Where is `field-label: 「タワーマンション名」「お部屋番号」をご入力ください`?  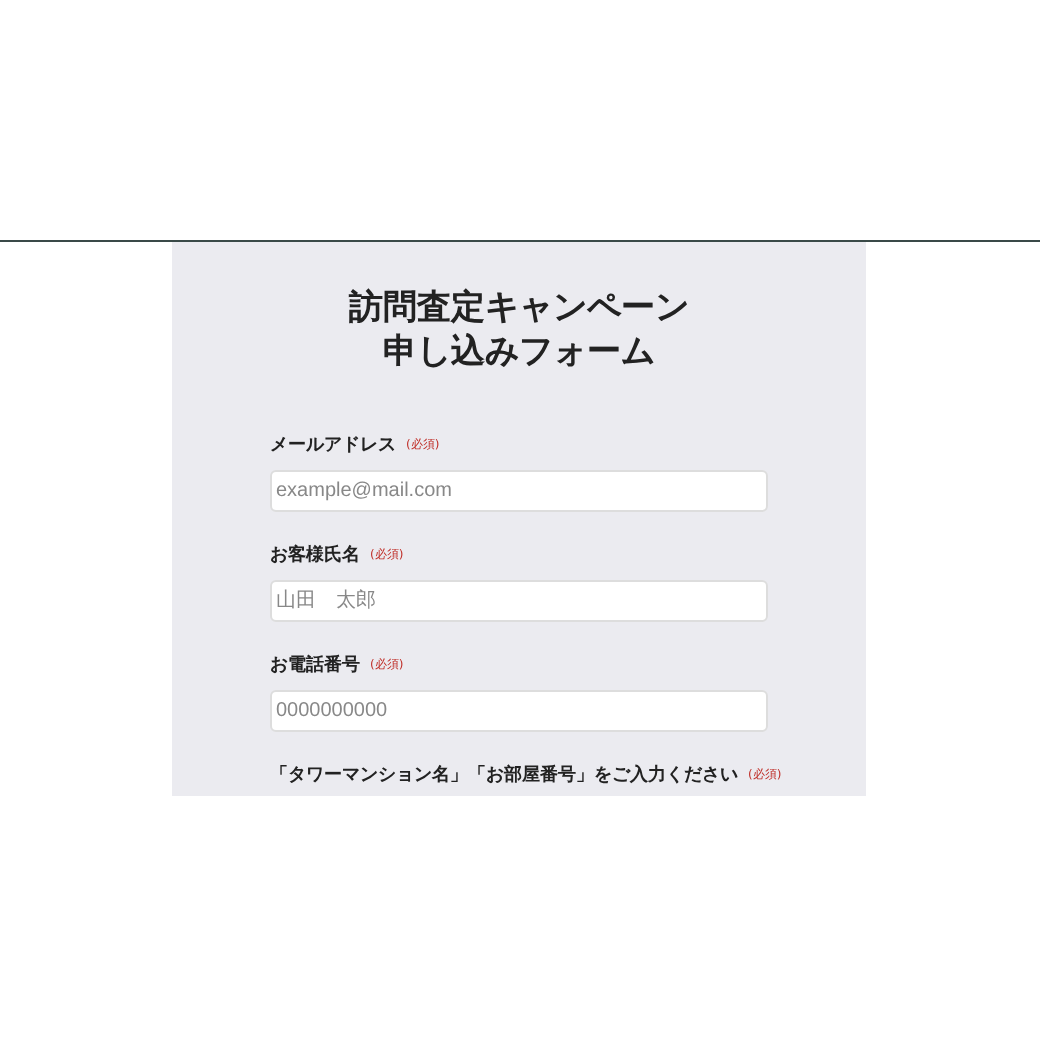
field-label: 「タワーマンション名」「お部屋番号」をご入力ください is located at coordinates (504, 775).